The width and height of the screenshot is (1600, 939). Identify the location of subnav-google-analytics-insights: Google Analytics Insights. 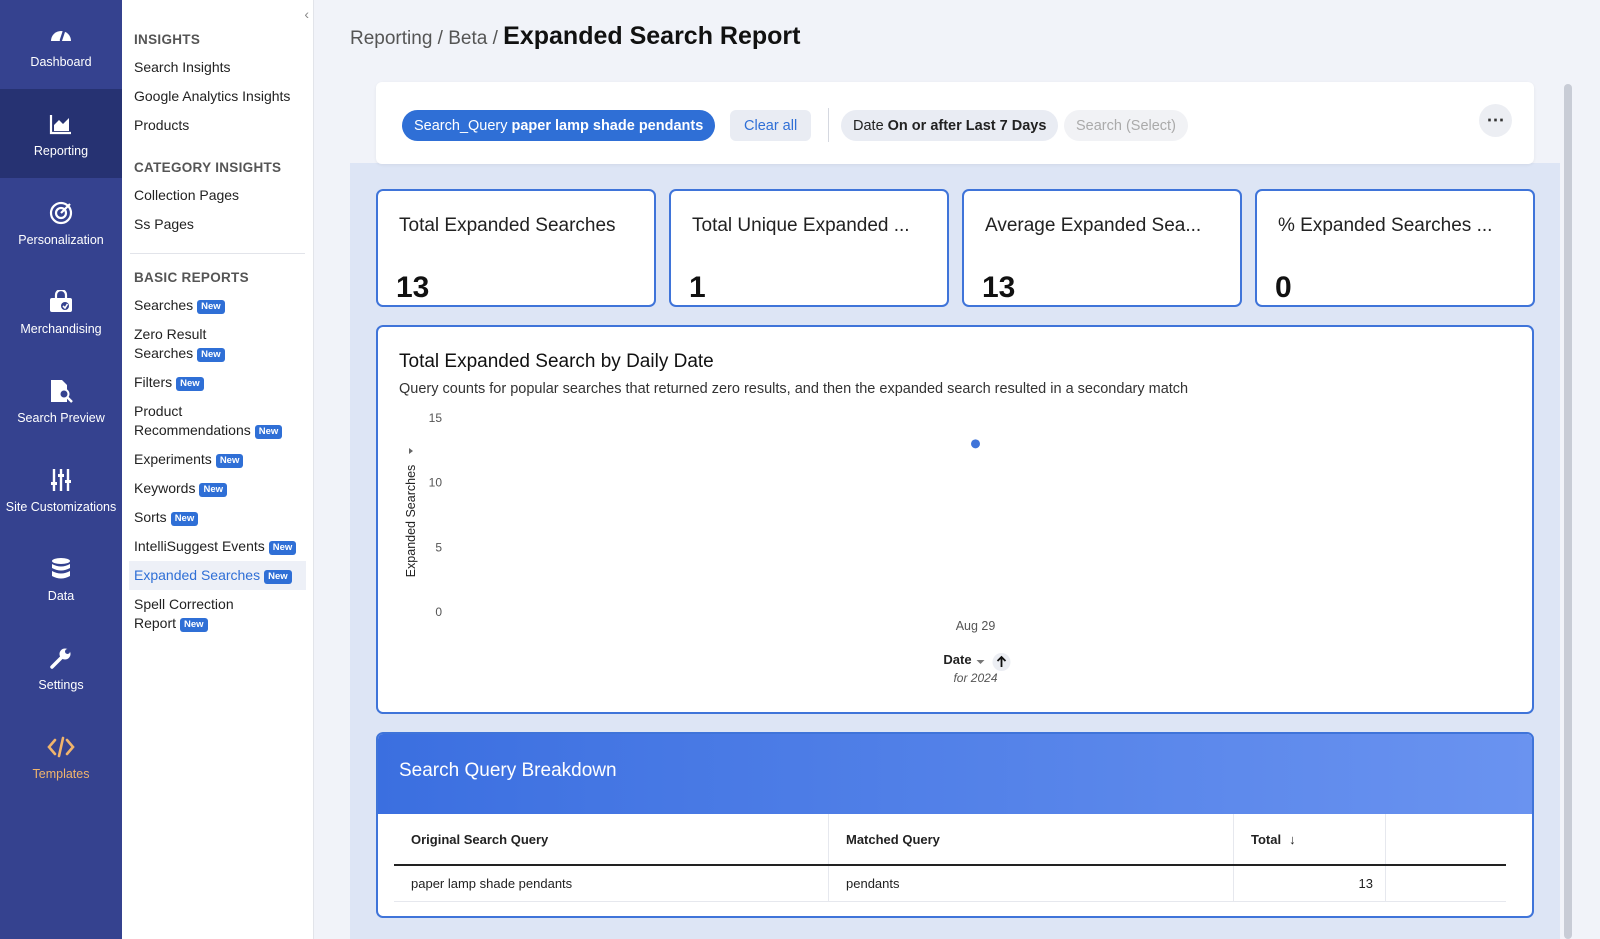
(217, 96).